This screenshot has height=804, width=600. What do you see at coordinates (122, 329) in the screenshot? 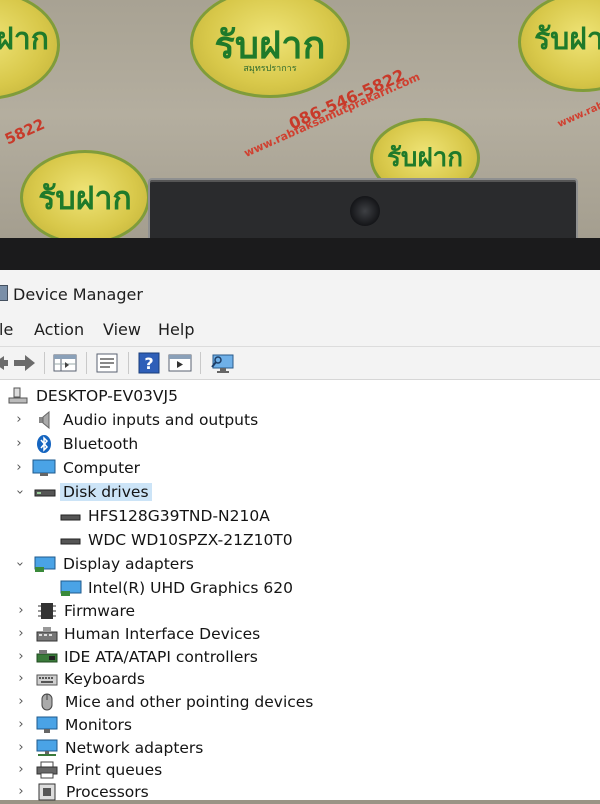
I see `menu-view: View` at bounding box center [122, 329].